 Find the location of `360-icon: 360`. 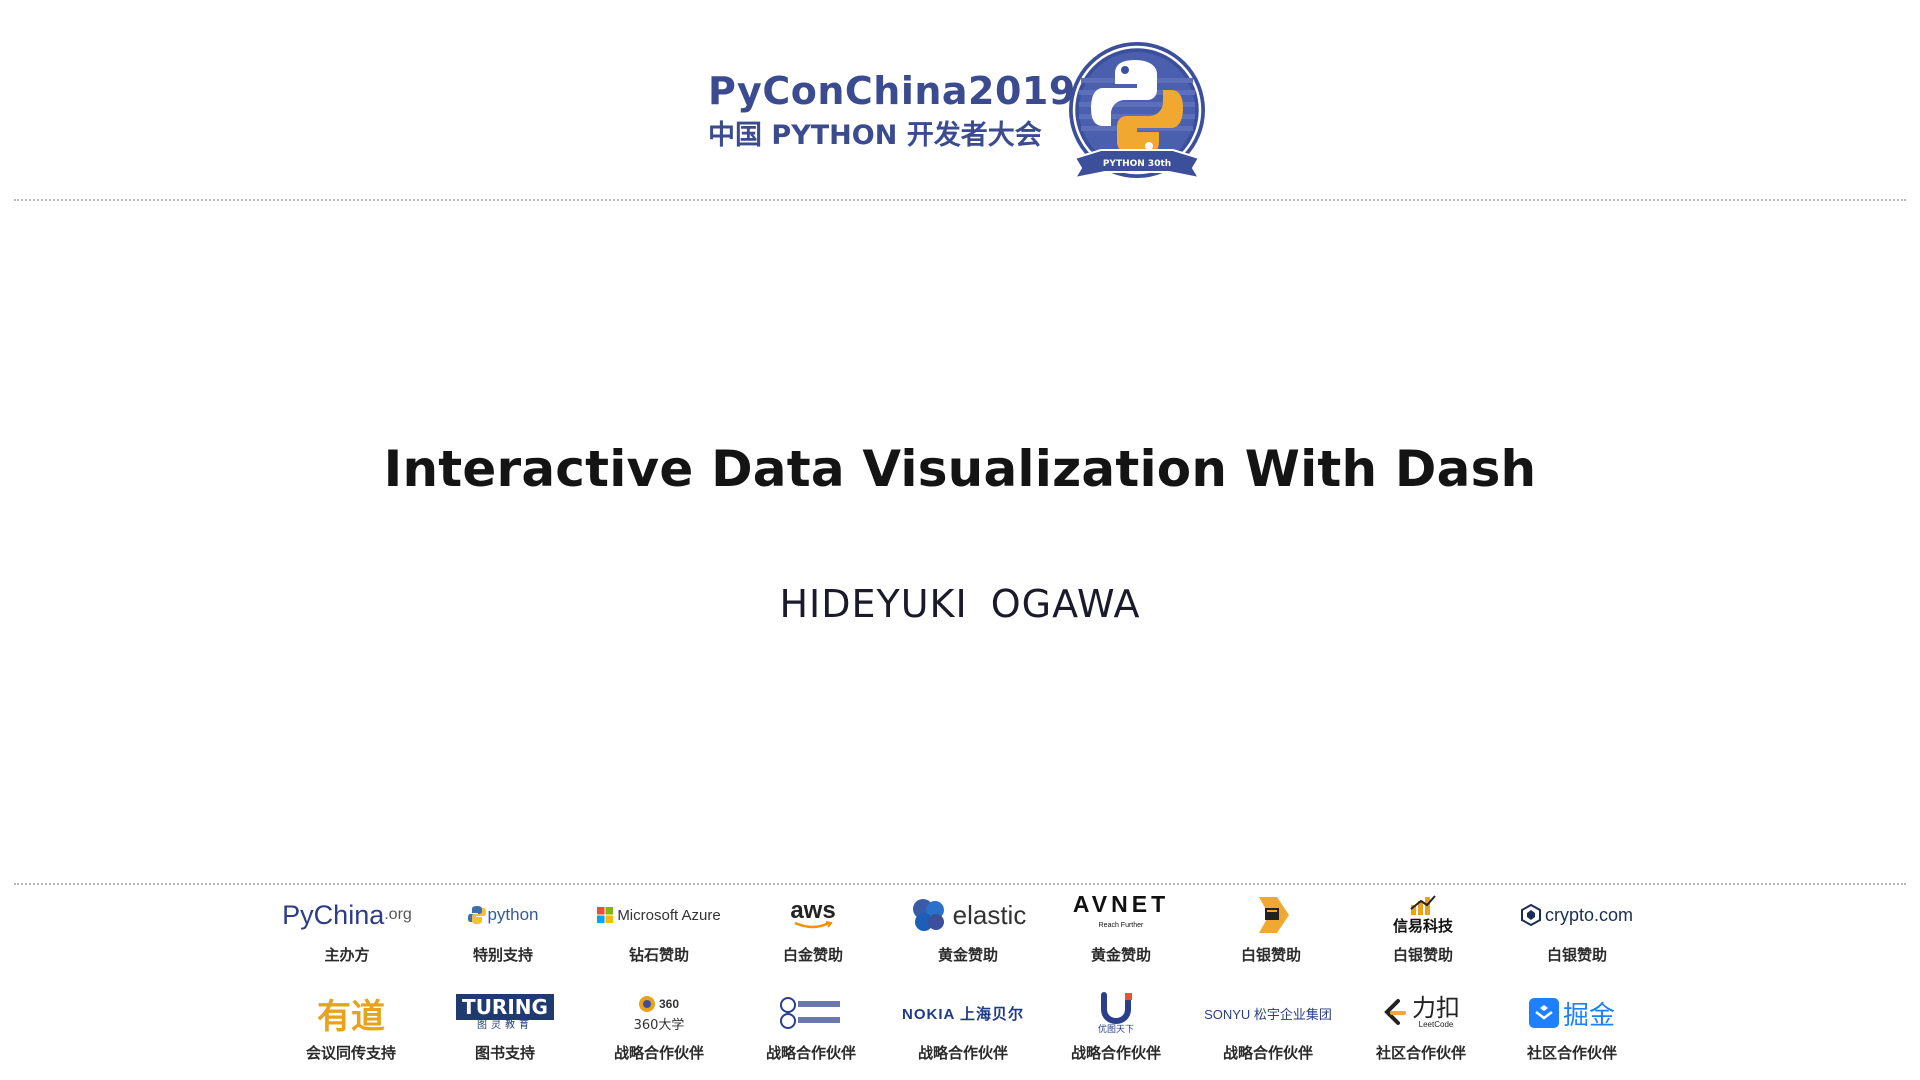

360-icon: 360 is located at coordinates (659, 1003).